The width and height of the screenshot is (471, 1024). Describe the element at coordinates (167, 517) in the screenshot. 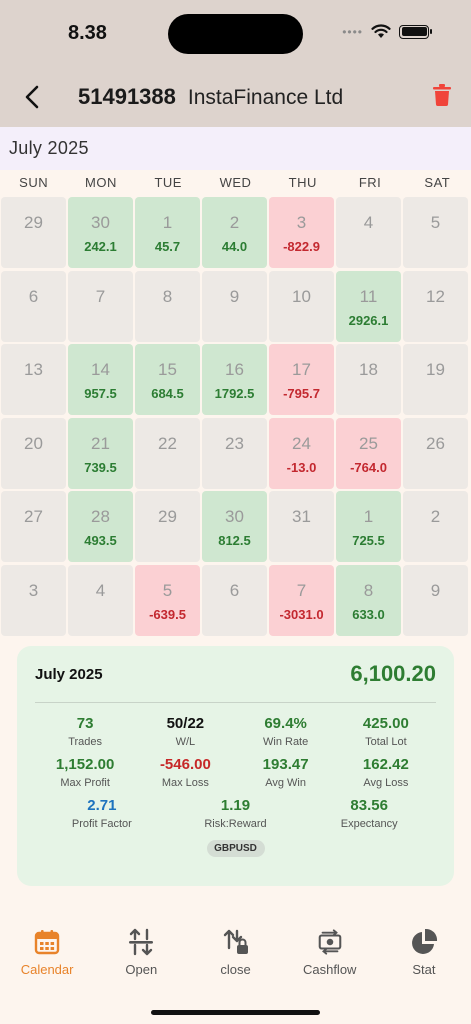

I see `day-number: 29` at that location.